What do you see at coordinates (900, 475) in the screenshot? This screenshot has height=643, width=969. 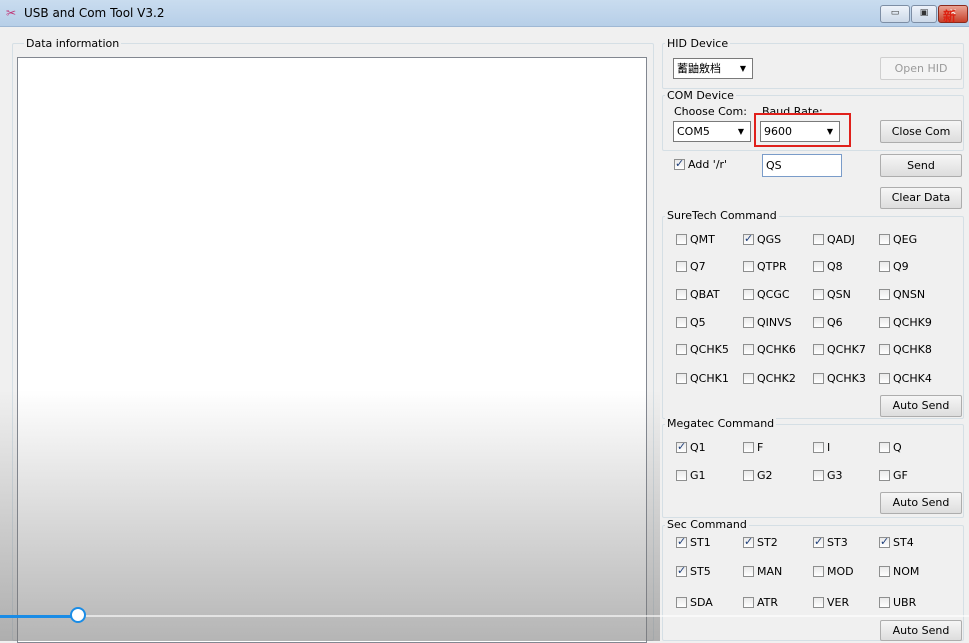 I see `checkbox-label: GF` at bounding box center [900, 475].